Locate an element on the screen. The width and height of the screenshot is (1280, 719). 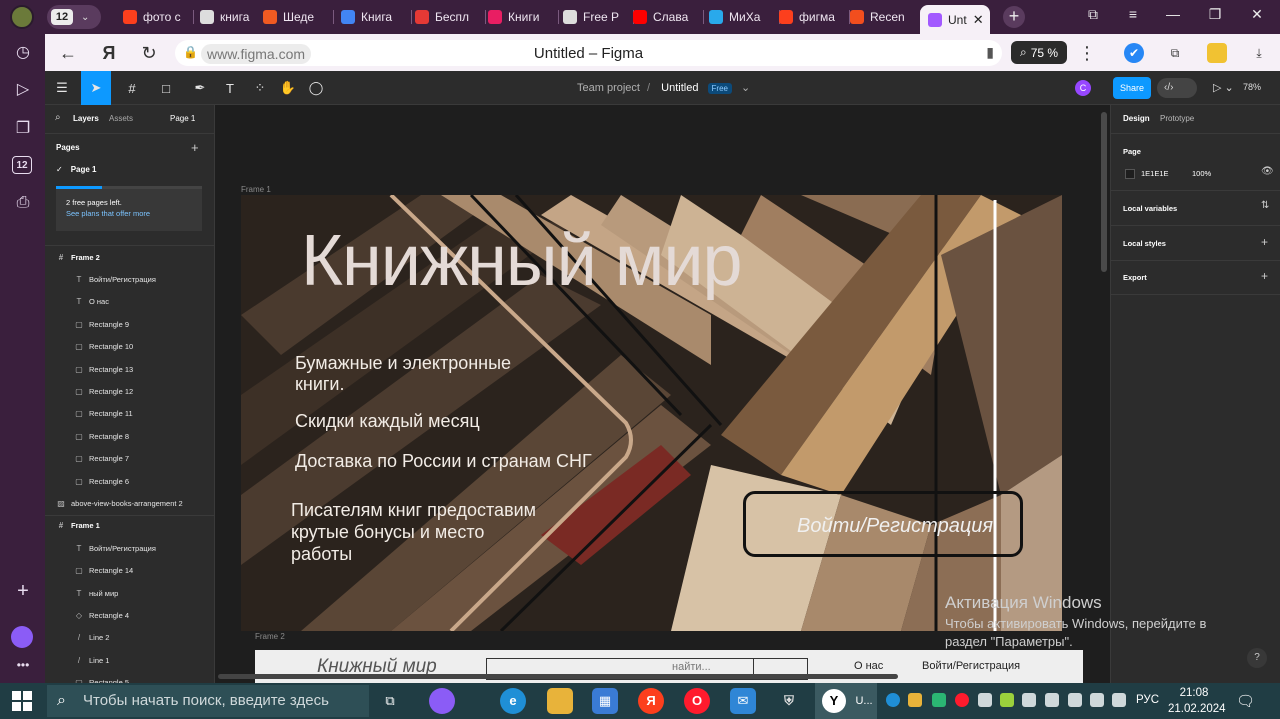
frame1-label: Frame 1 is located at coordinates (256, 189).